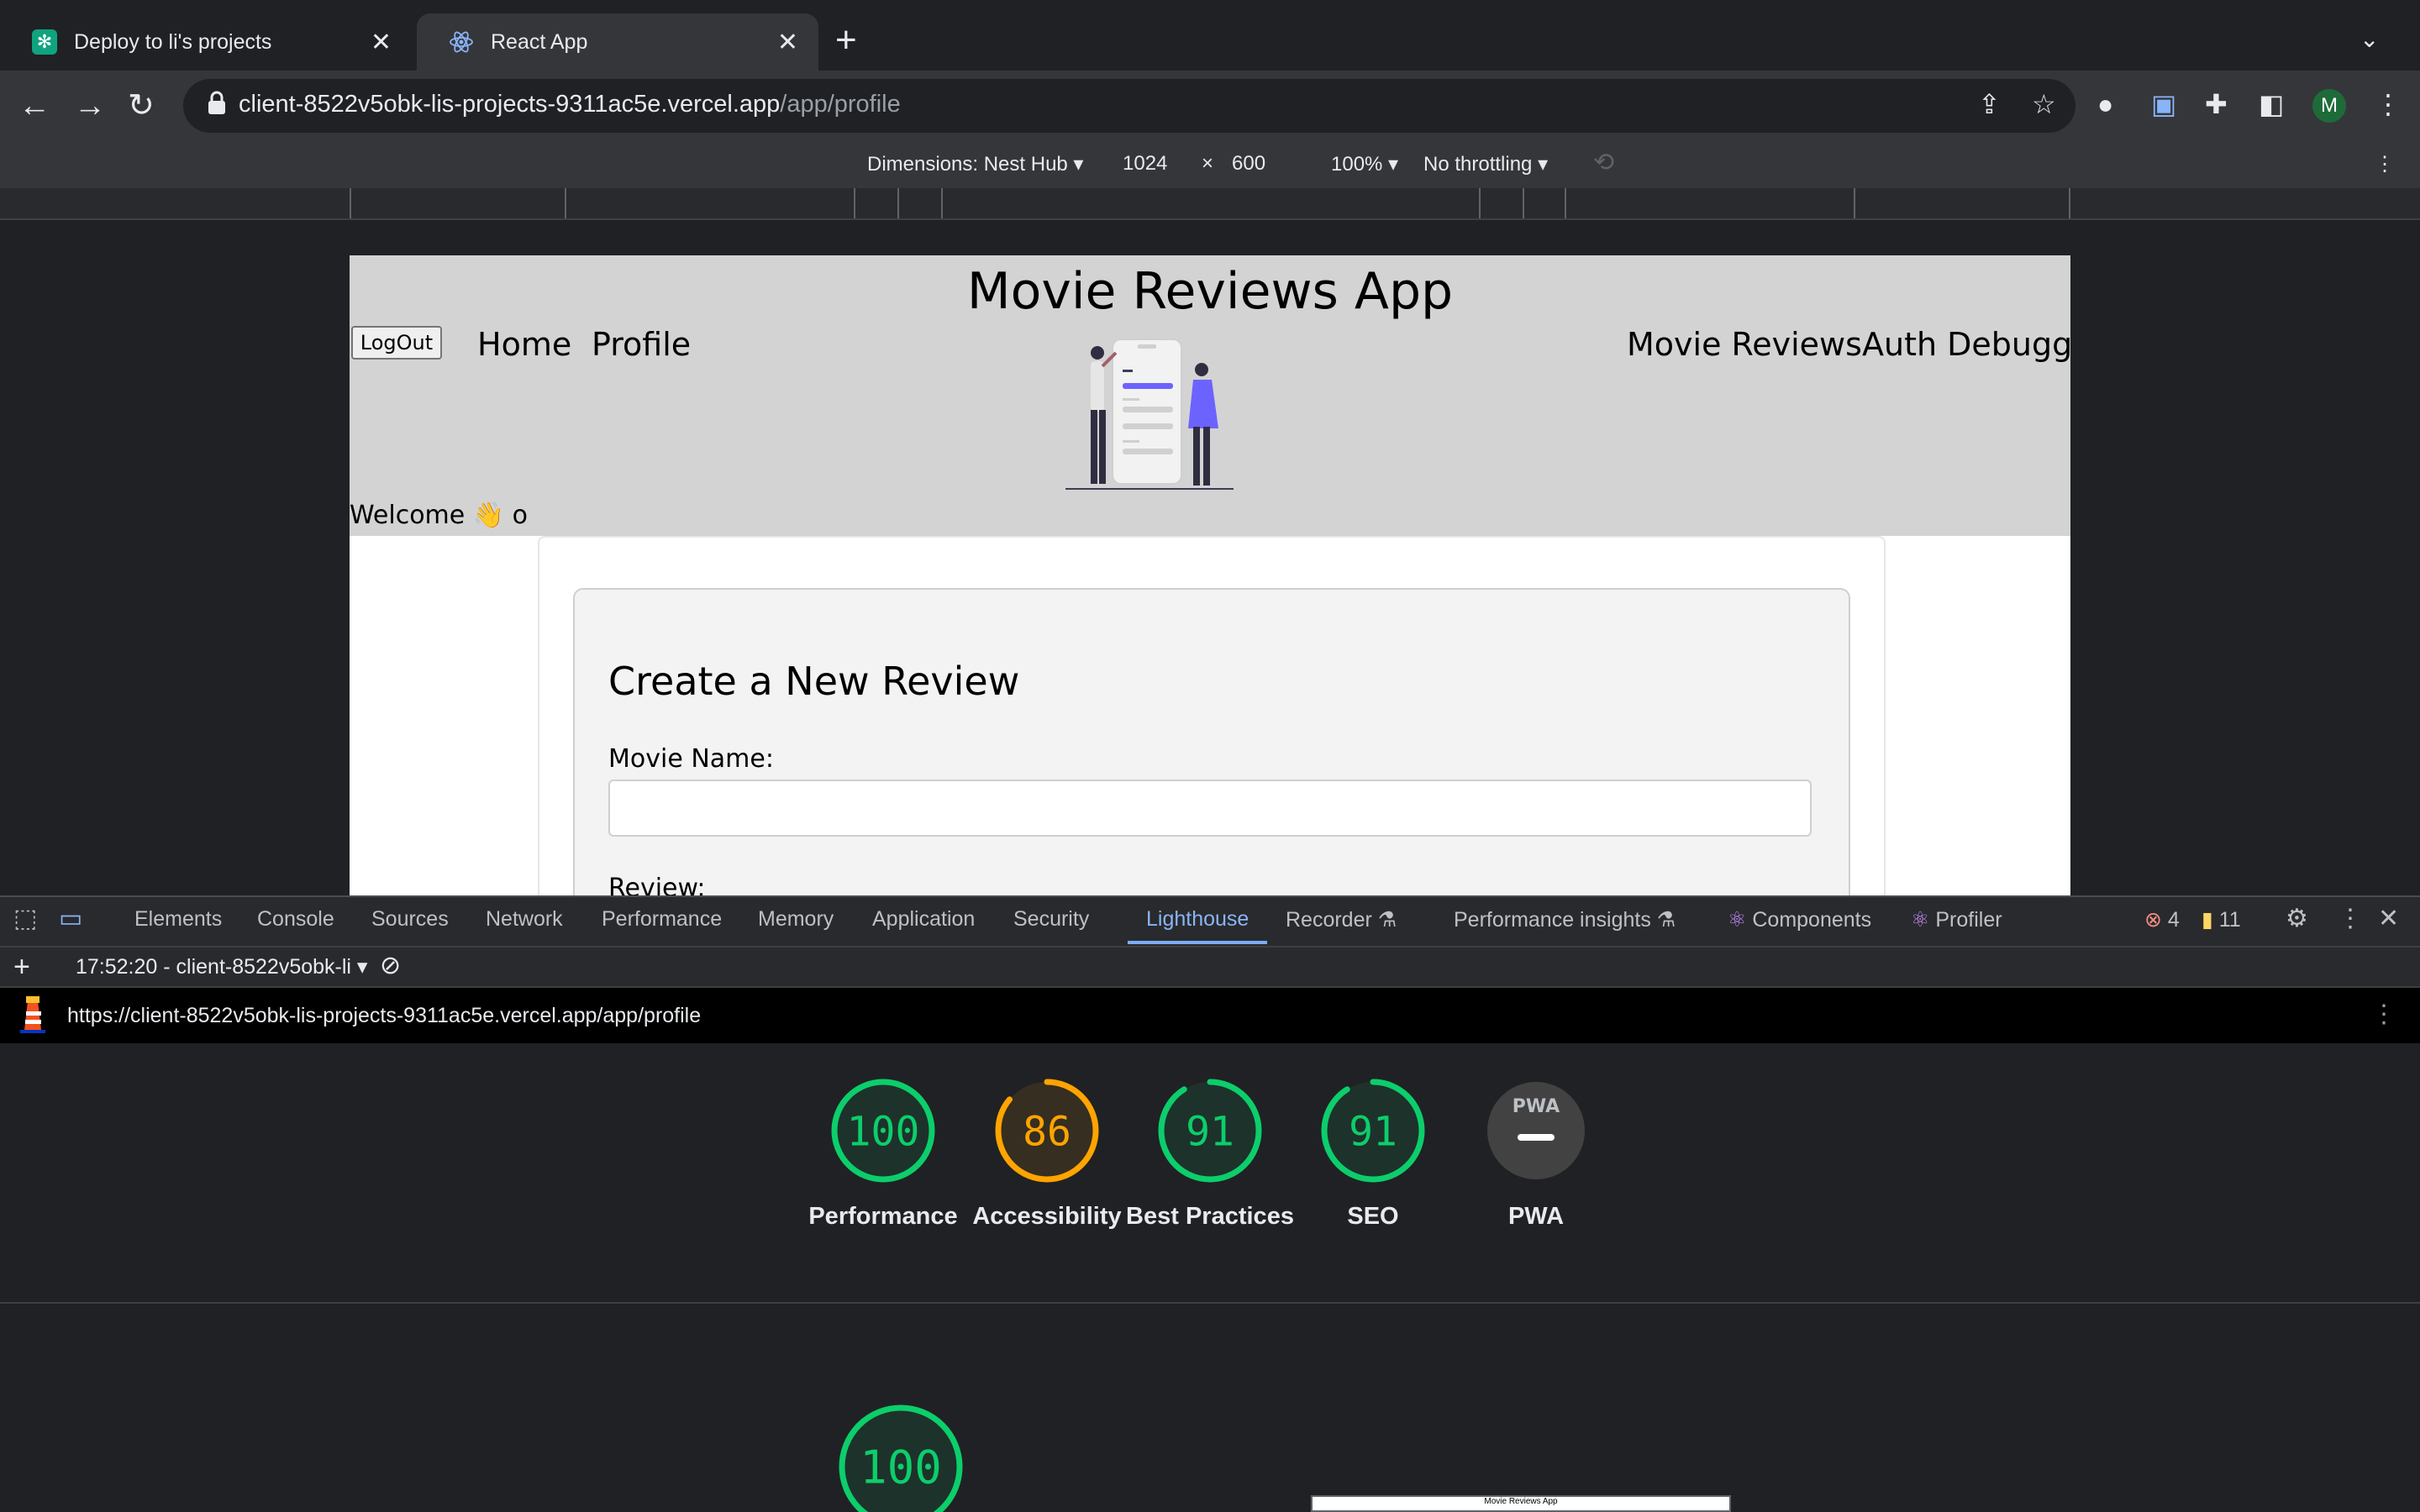  Describe the element at coordinates (1210, 1303) in the screenshot. I see `report-divider` at that location.